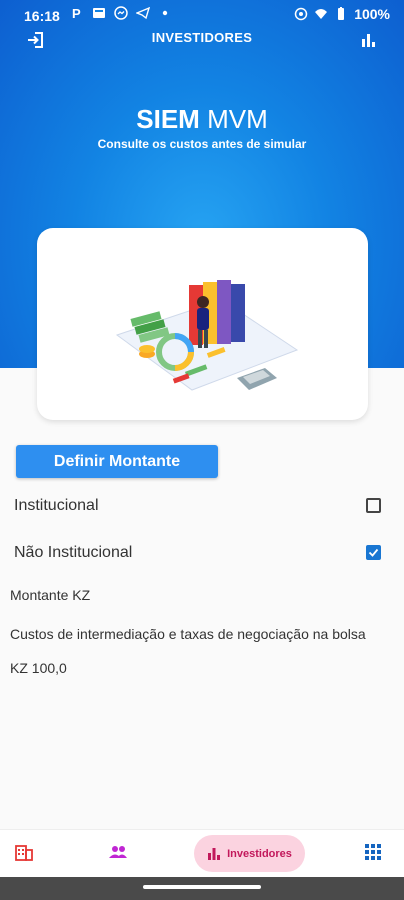  I want to click on svg-text: P, so click(76, 13).